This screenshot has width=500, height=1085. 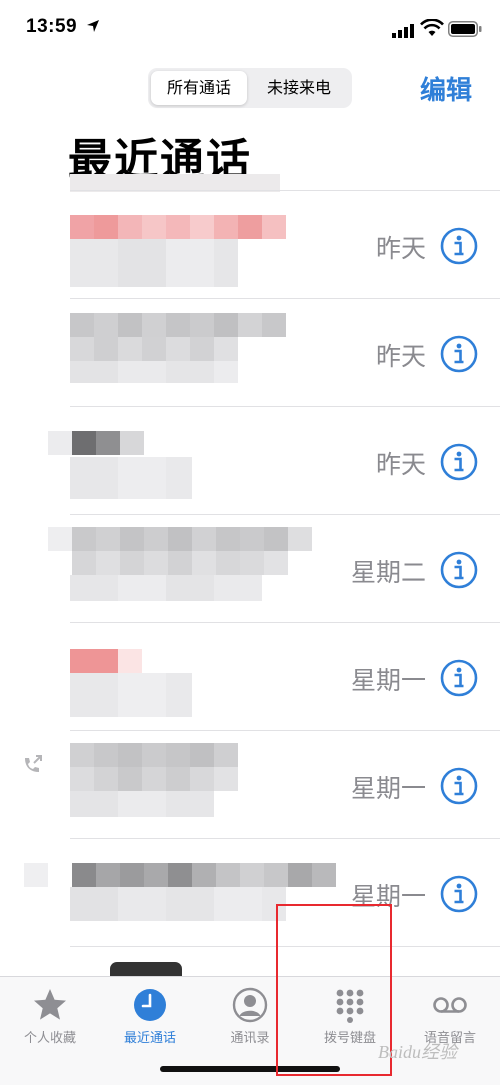 What do you see at coordinates (465, 29) in the screenshot?
I see `battery-icon` at bounding box center [465, 29].